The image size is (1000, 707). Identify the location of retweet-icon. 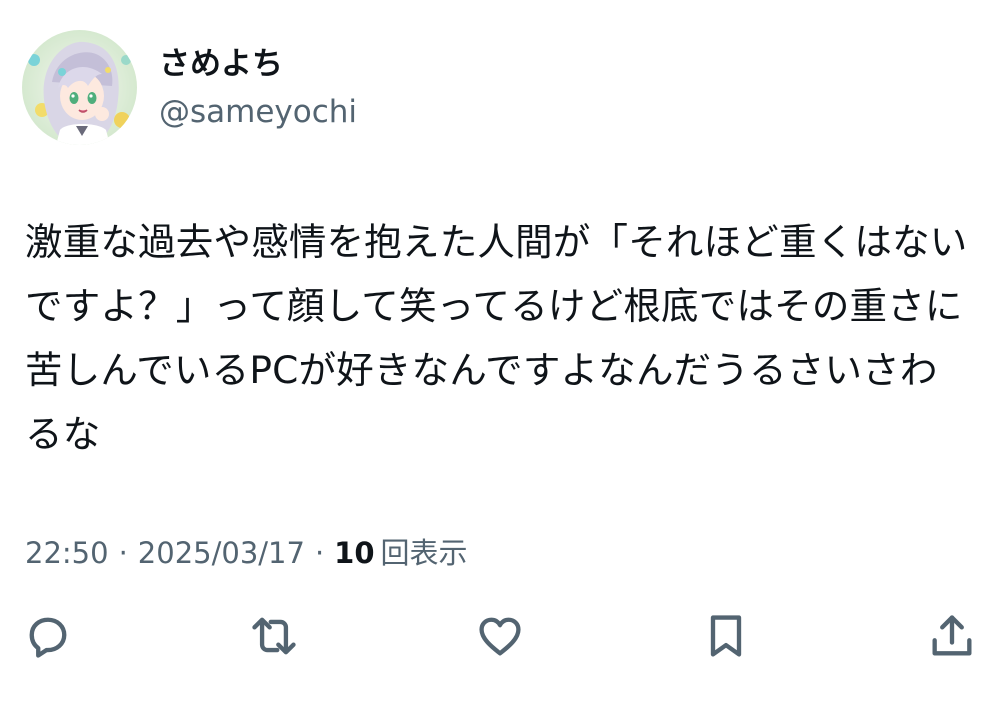
(274, 636).